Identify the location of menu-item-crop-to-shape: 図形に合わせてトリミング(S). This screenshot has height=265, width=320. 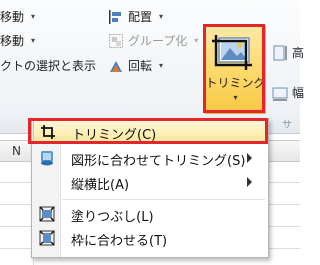
(149, 158).